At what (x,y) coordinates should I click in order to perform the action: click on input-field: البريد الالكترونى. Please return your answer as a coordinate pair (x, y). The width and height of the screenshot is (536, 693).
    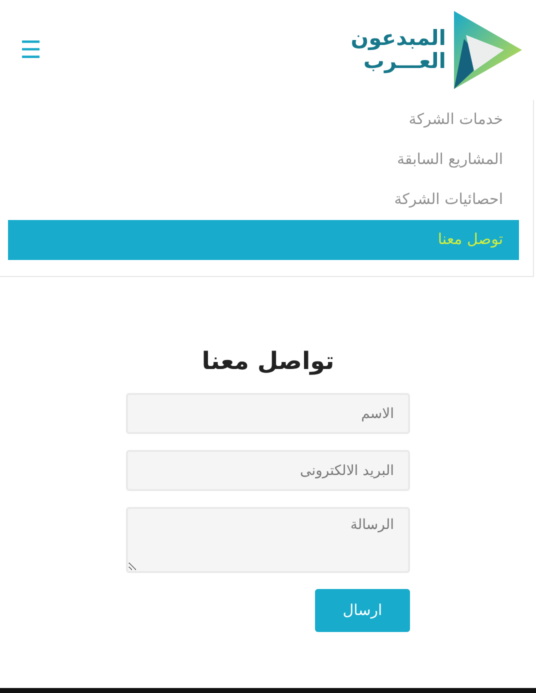
    Looking at the image, I should click on (268, 470).